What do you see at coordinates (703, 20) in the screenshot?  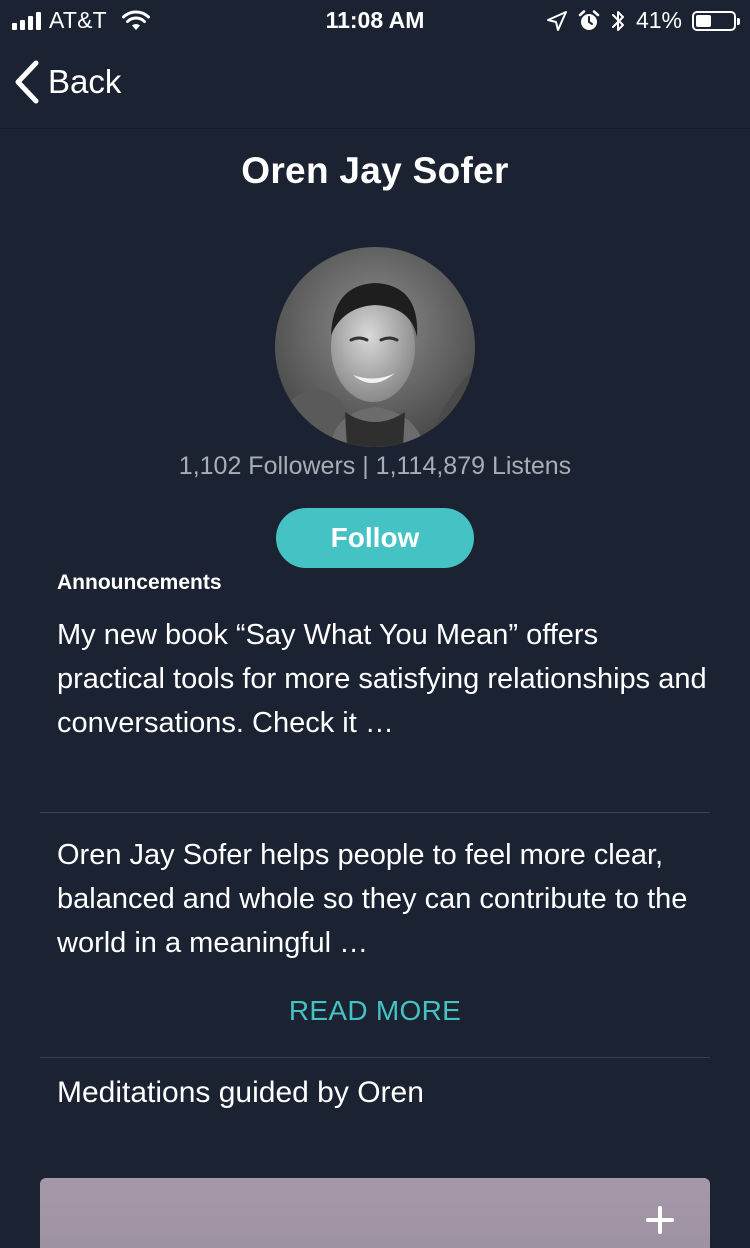 I see `battery-fill` at bounding box center [703, 20].